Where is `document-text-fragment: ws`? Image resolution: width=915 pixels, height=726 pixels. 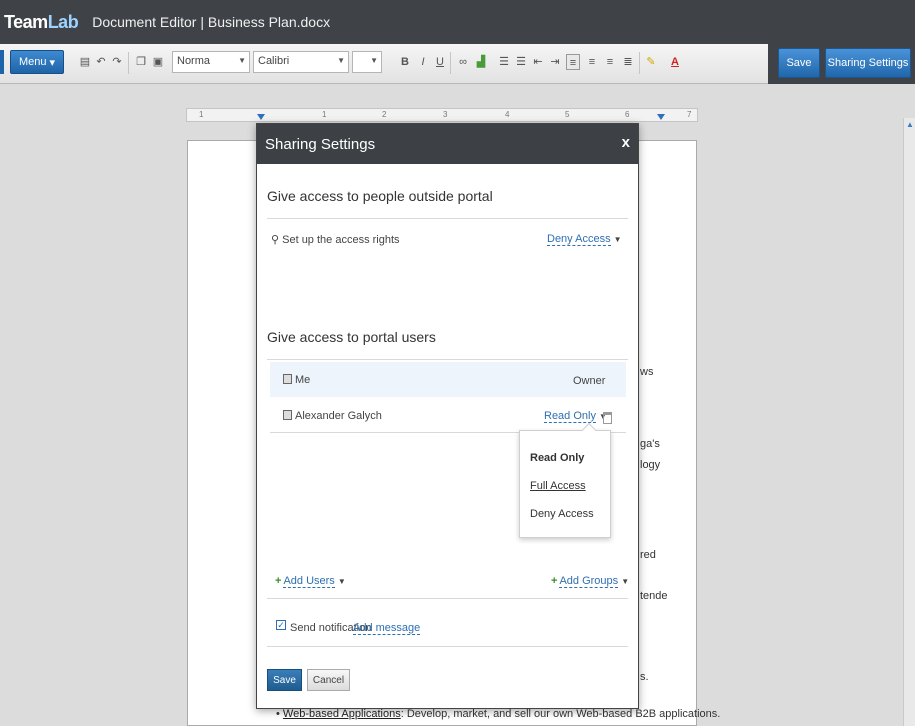 document-text-fragment: ws is located at coordinates (647, 372).